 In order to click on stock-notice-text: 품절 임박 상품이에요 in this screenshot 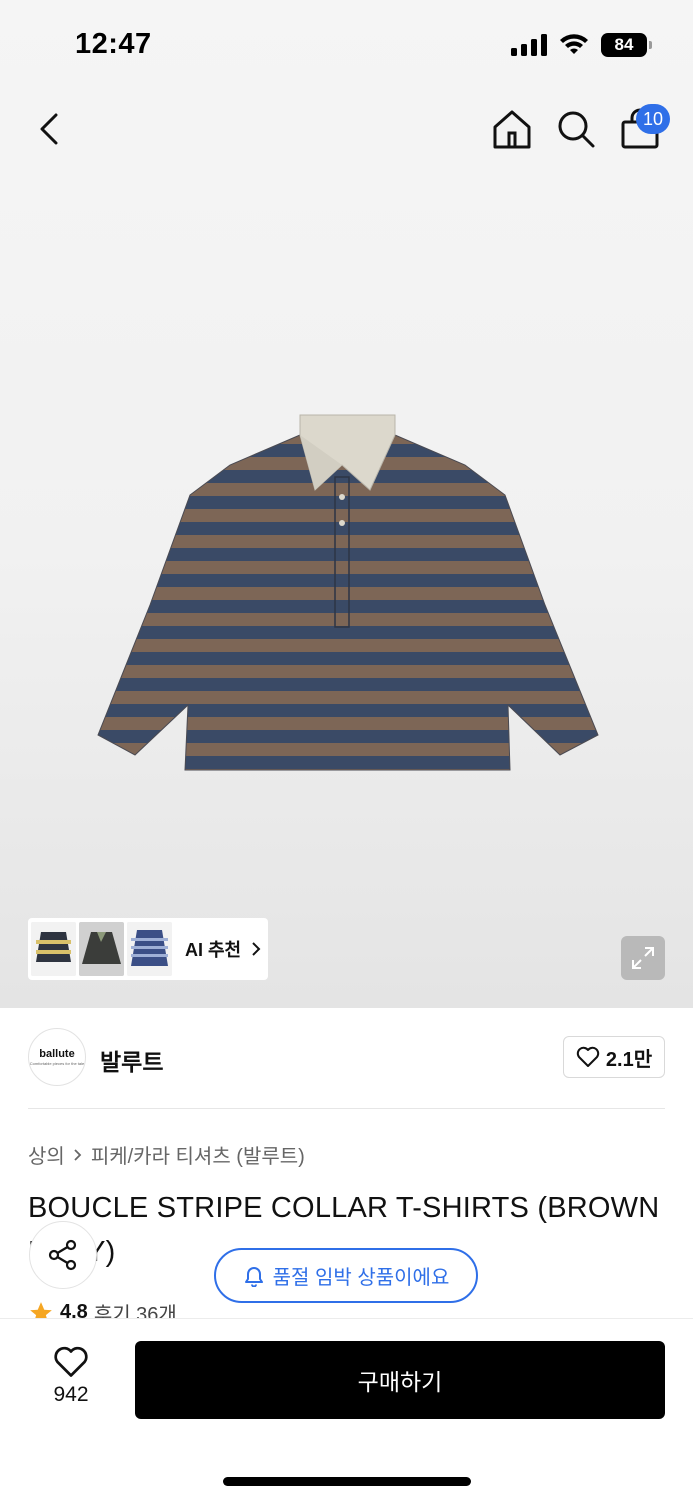, I will do `click(361, 1278)`.